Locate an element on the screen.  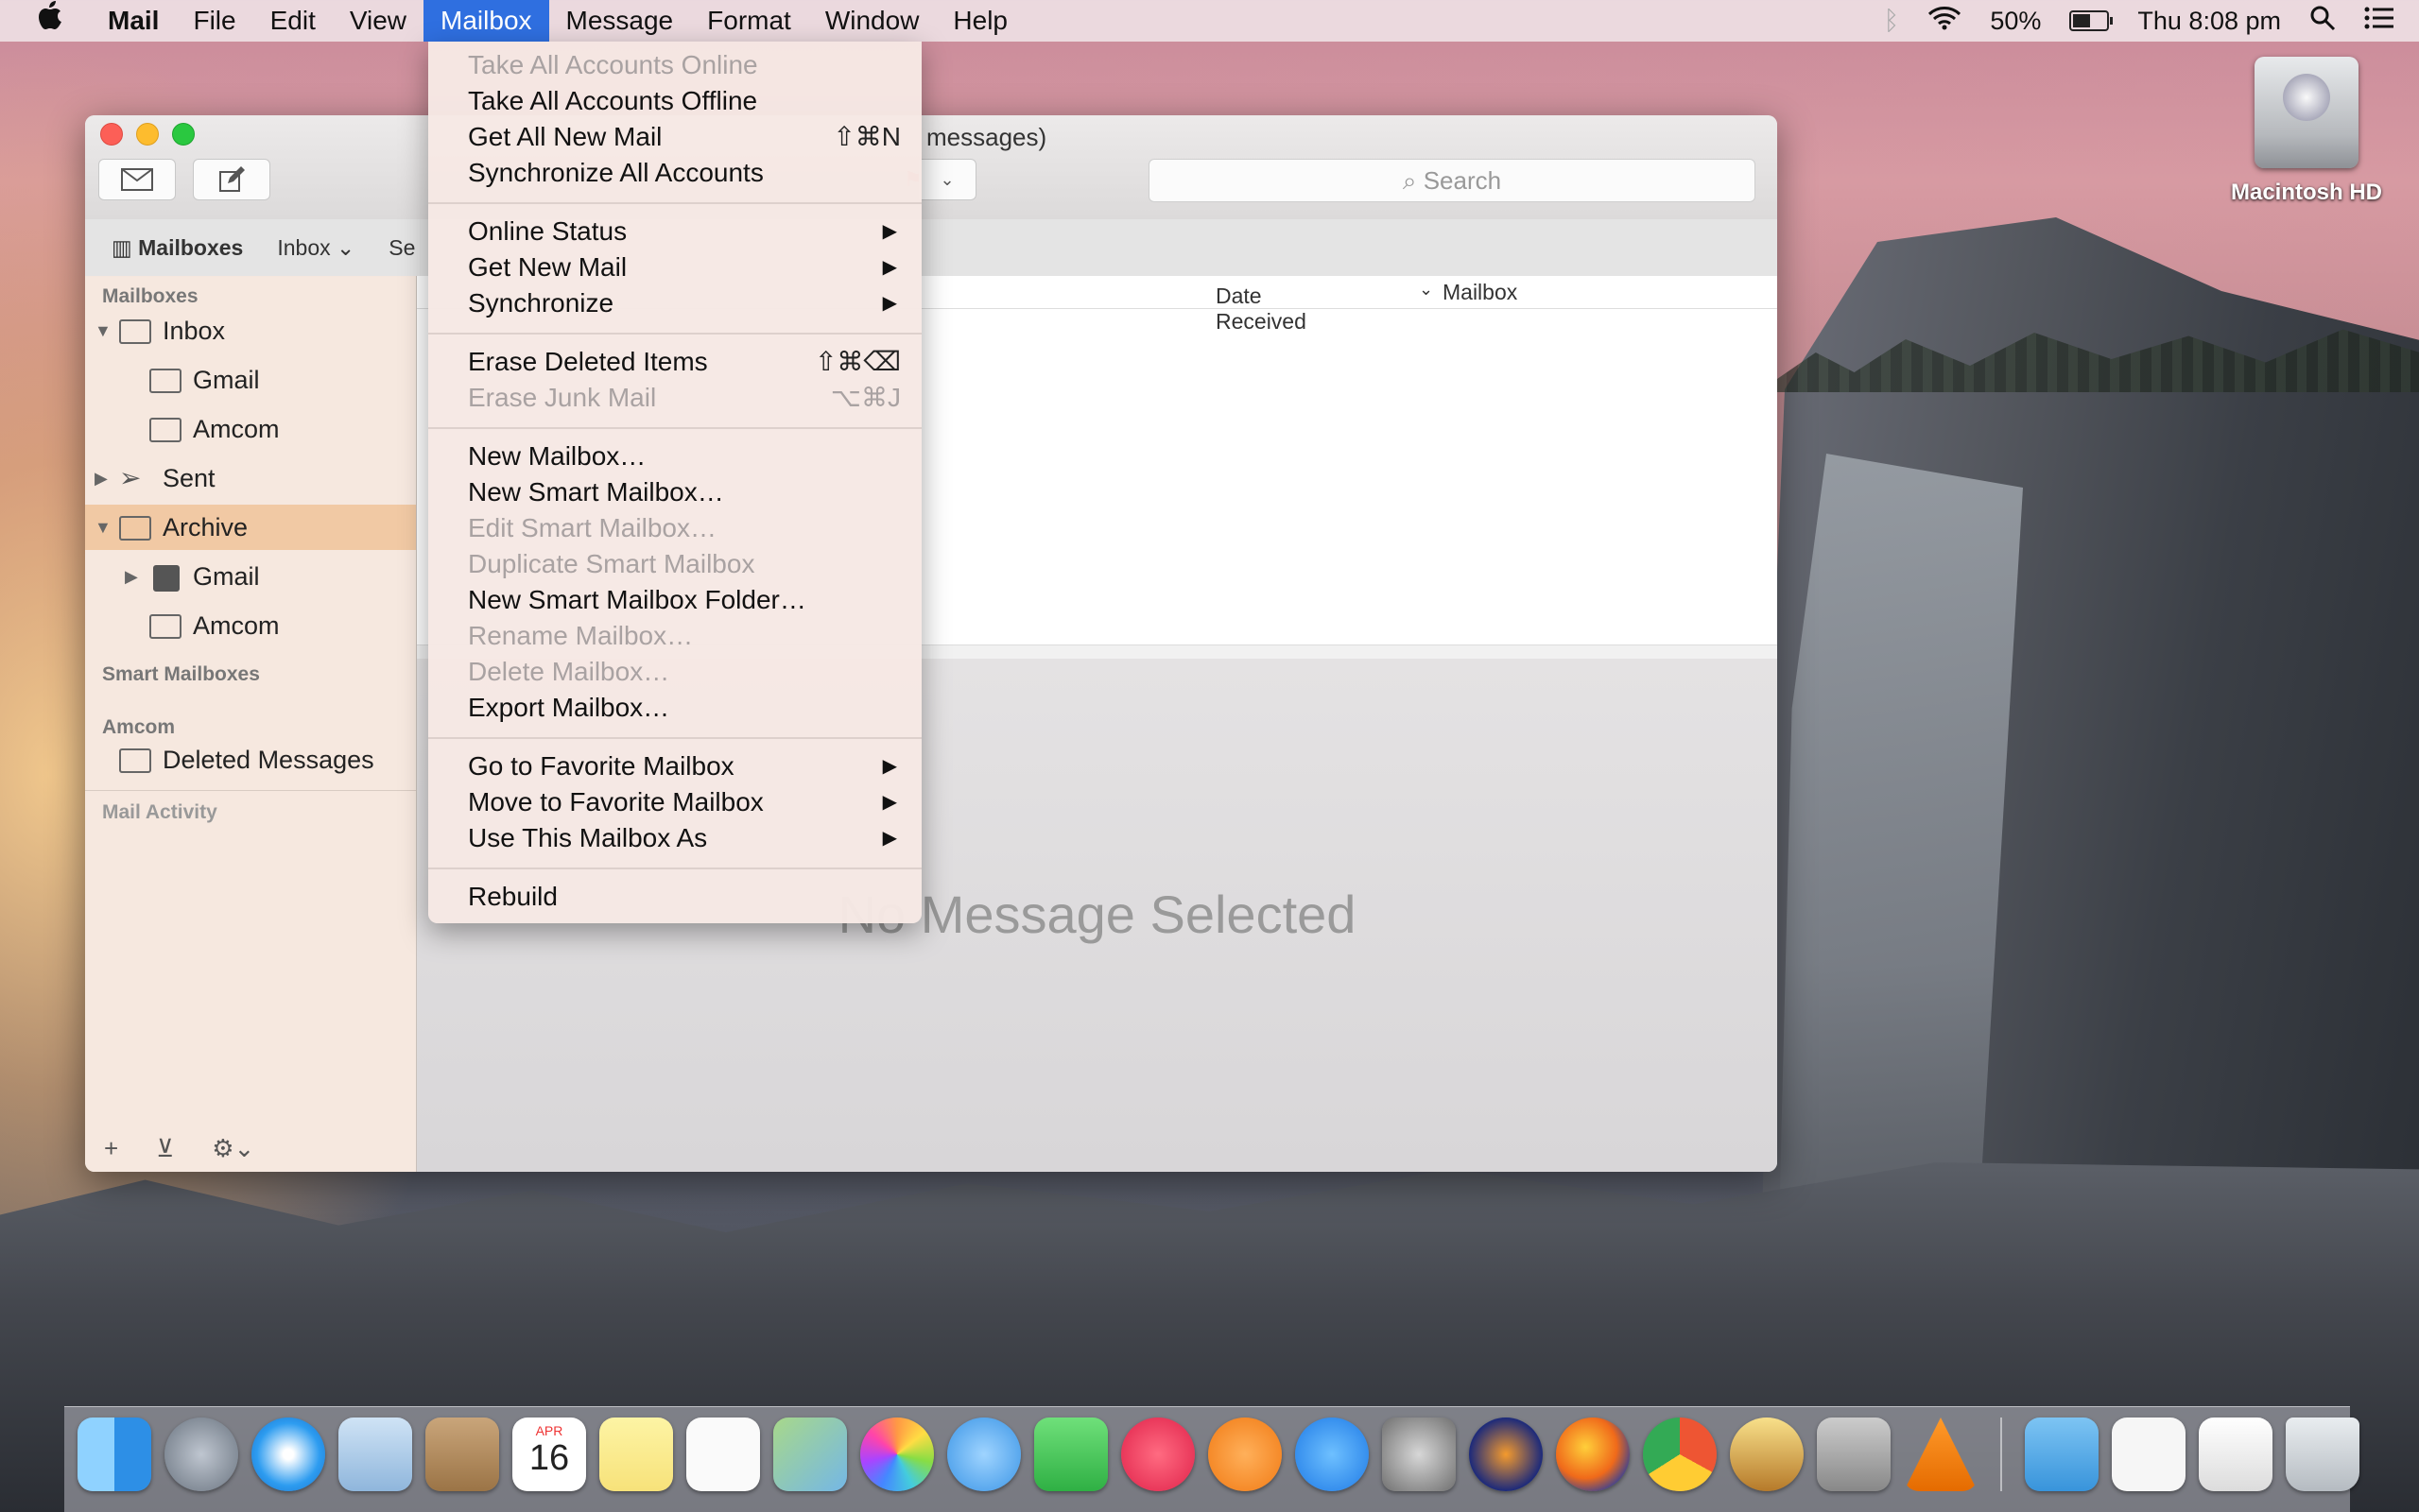
zoom-button is located at coordinates (184, 134).